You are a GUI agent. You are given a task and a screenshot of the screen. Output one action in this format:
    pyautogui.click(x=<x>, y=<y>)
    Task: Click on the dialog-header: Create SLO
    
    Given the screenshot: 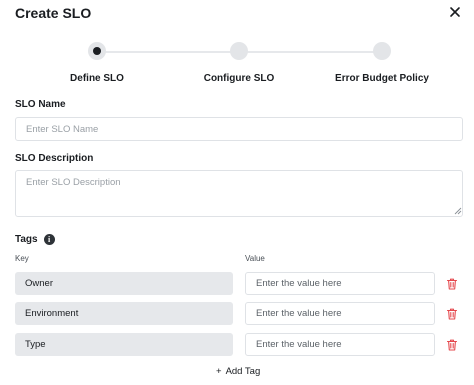 What is the action you would take?
    pyautogui.click(x=241, y=13)
    